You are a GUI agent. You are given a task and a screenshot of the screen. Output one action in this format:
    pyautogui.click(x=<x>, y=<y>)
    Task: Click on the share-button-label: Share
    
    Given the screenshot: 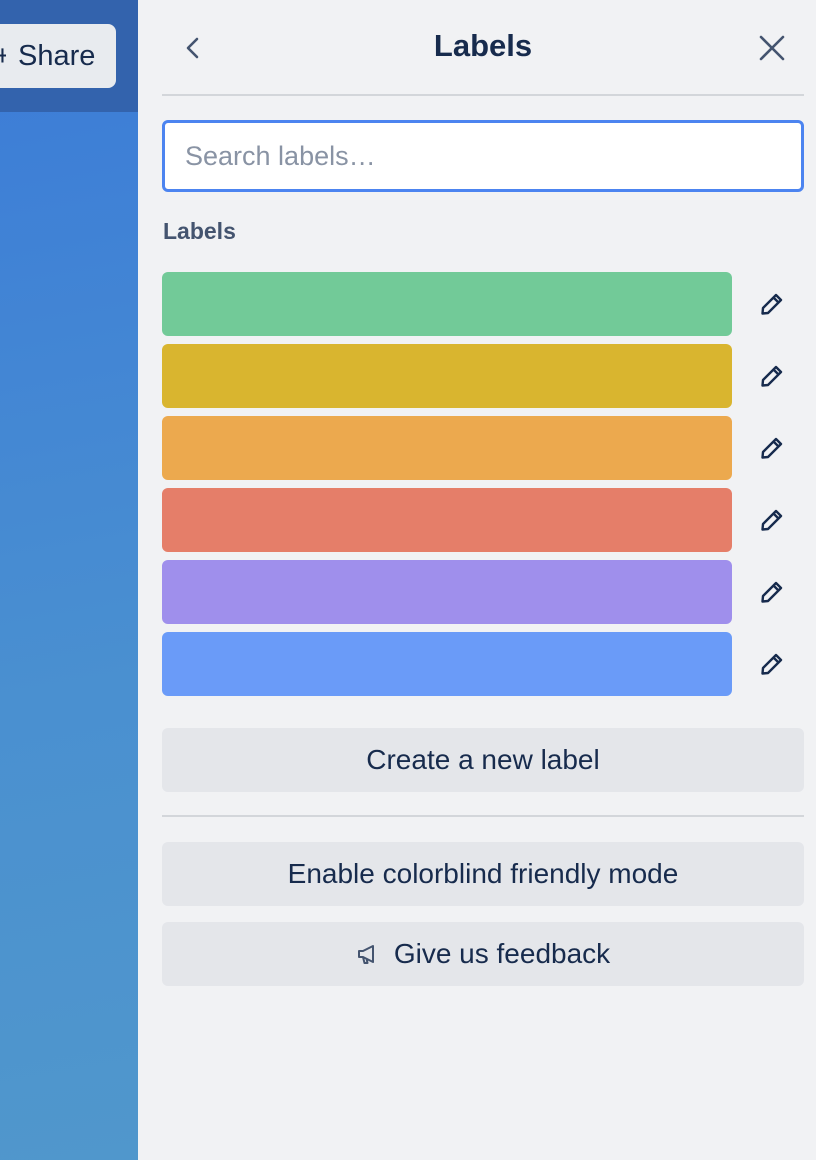 What is the action you would take?
    pyautogui.click(x=57, y=55)
    